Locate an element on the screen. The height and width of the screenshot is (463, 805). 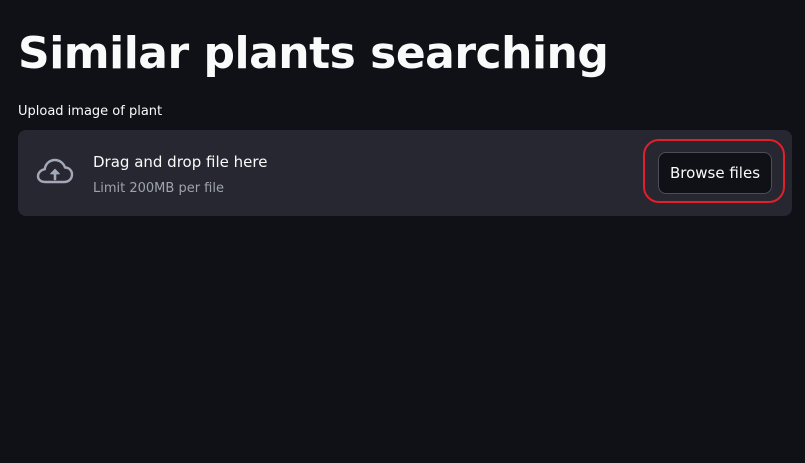
upload-label: Upload image of plant is located at coordinates (90, 111).